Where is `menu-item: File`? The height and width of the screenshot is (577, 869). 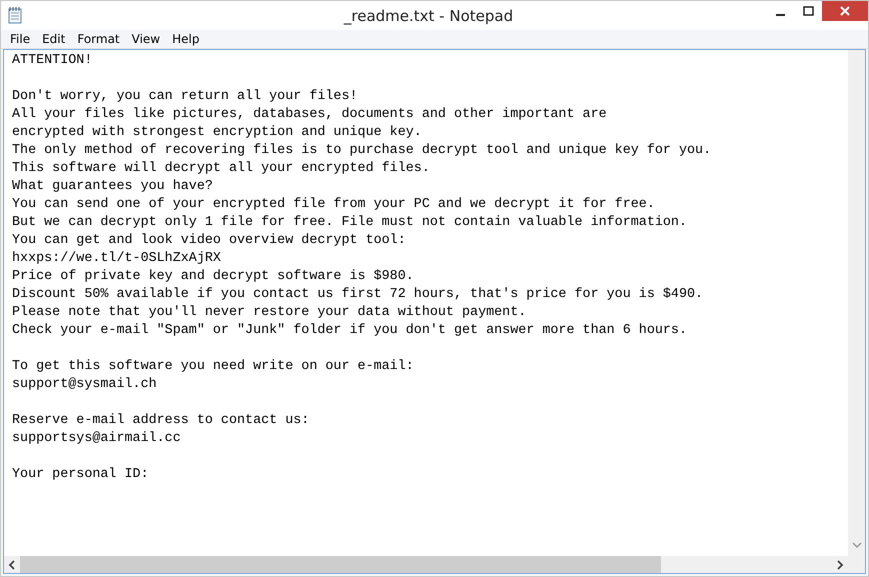
menu-item: File is located at coordinates (20, 39).